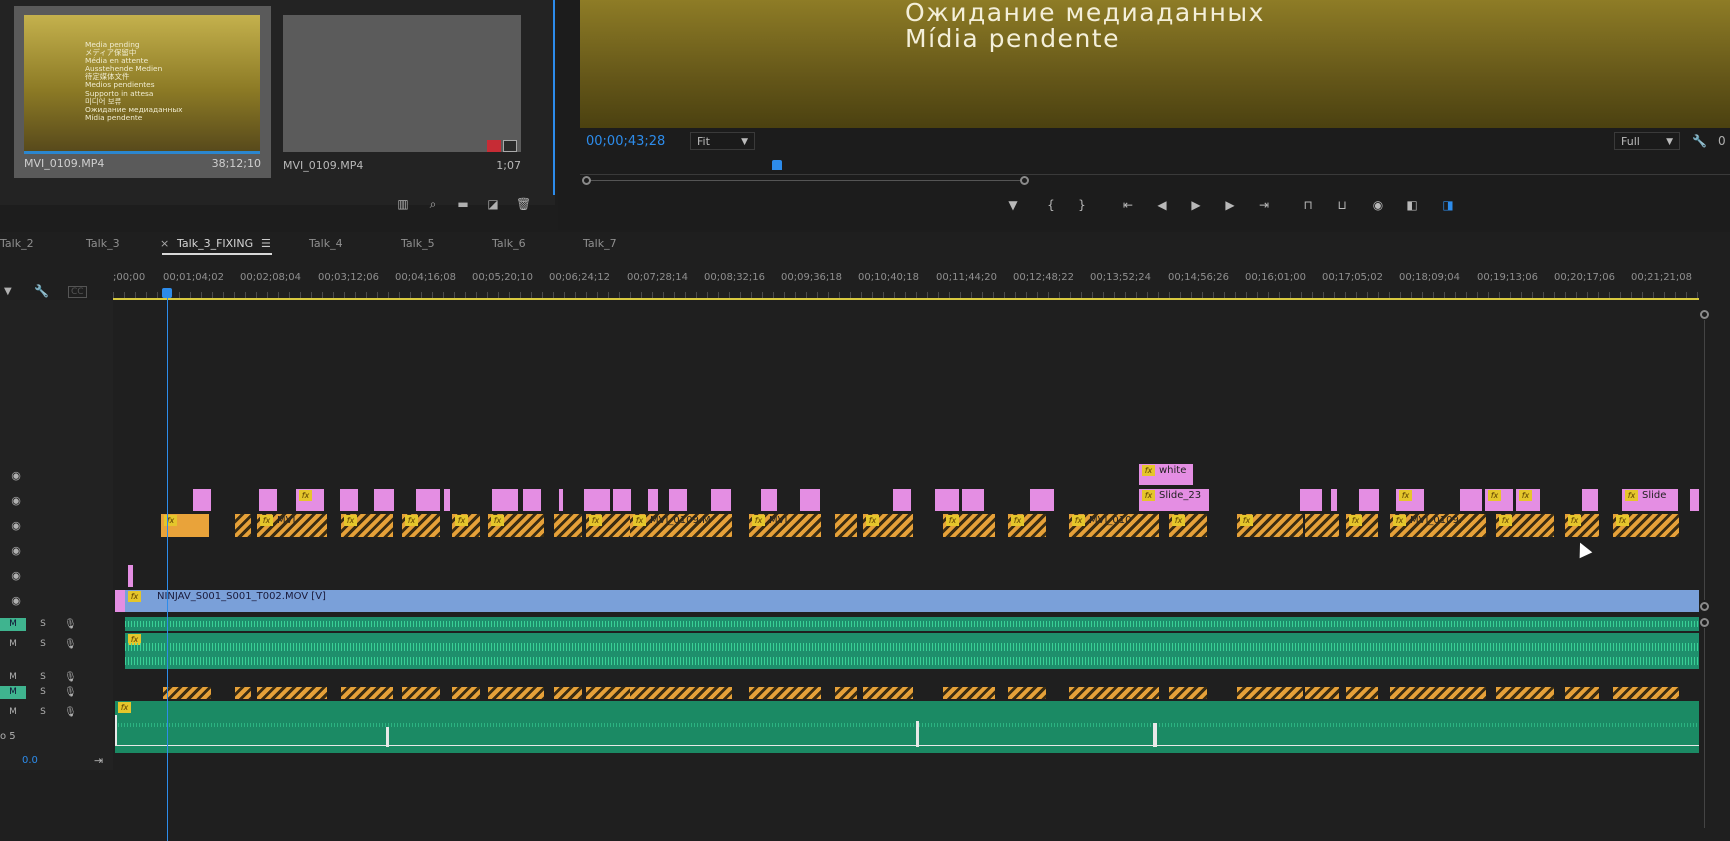  I want to click on tab-talk-4: Talk_4, so click(326, 243).